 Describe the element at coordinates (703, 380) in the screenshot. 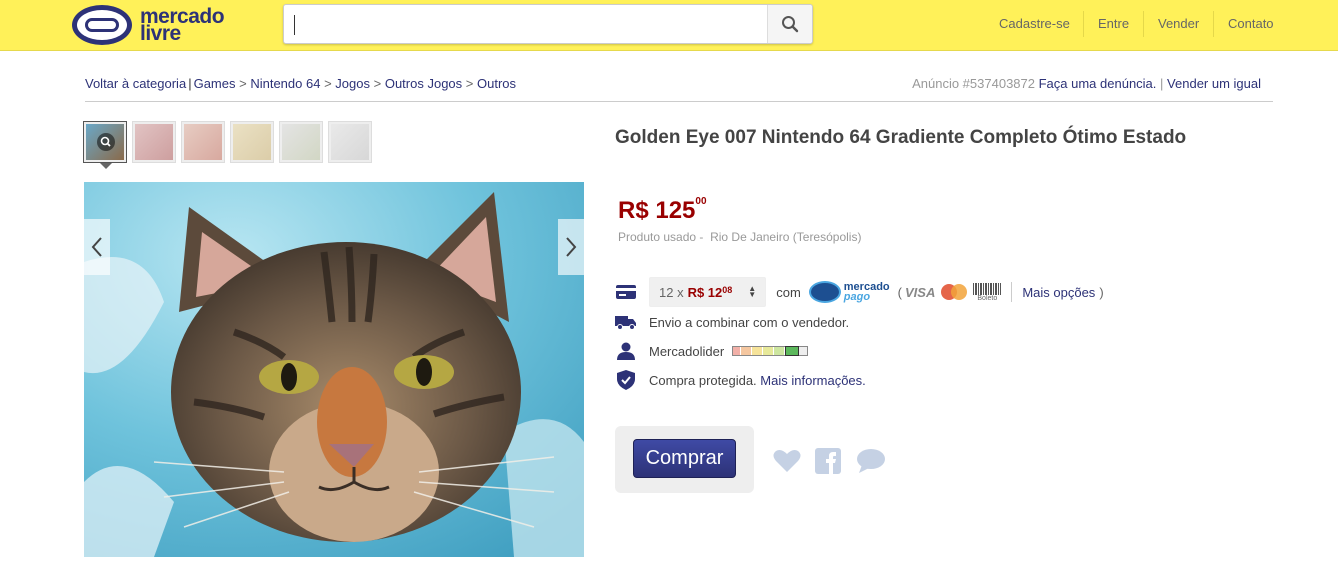

I see `protection-text: Compra protegida.` at that location.